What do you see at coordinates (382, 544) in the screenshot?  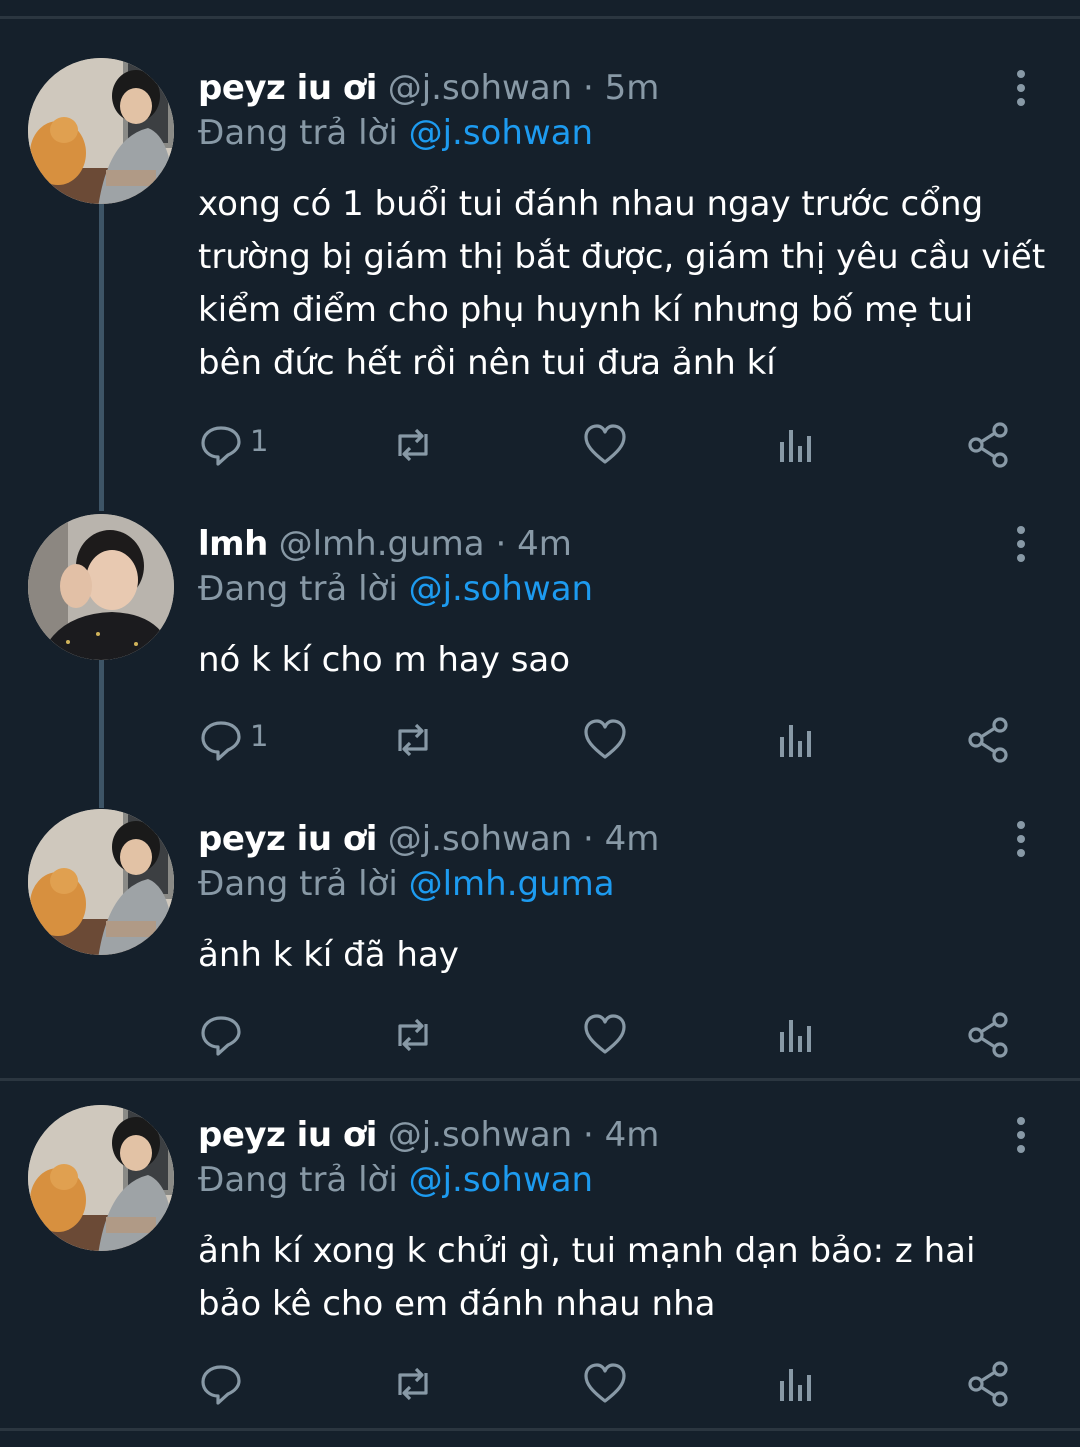 I see `user-handle: @lmh.guma` at bounding box center [382, 544].